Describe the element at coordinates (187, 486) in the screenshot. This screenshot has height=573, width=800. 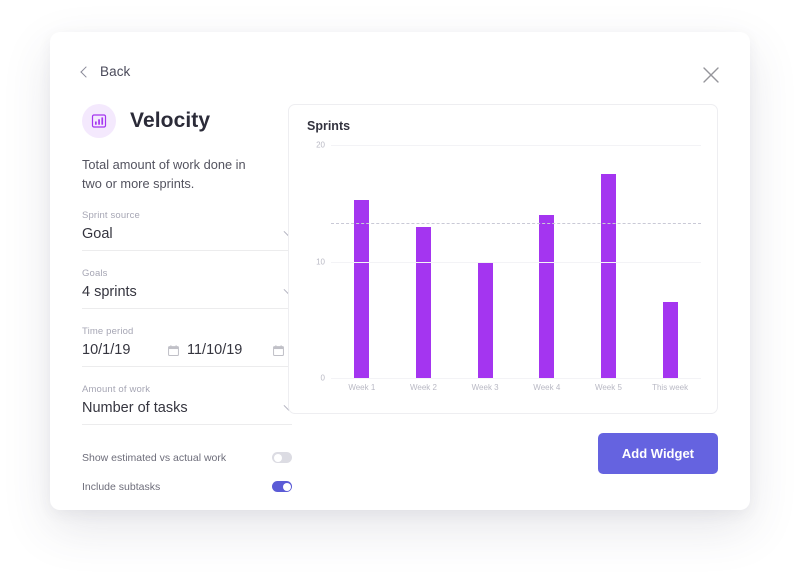
I see `toggle-row-include-subtasks: Include subtasks` at that location.